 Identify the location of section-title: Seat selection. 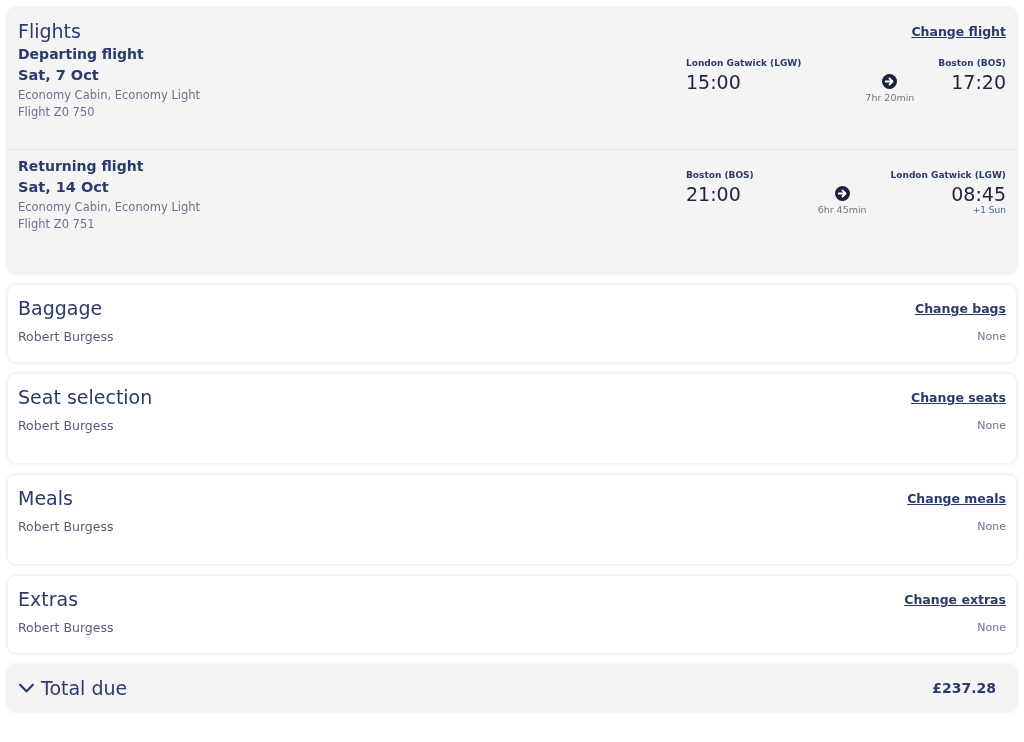
(85, 397).